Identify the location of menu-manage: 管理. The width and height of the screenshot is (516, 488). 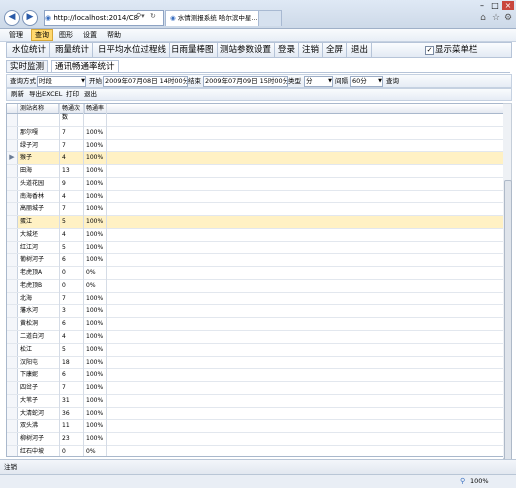
(16, 35).